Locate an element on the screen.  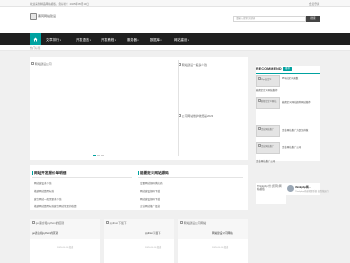
thumb-alt: 能帮定定义网站 is located at coordinates (269, 101).